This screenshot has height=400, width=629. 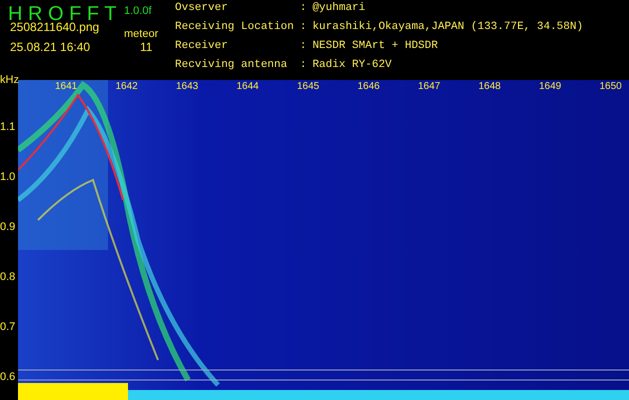 I want to click on info-label: Receiver, so click(x=202, y=47).